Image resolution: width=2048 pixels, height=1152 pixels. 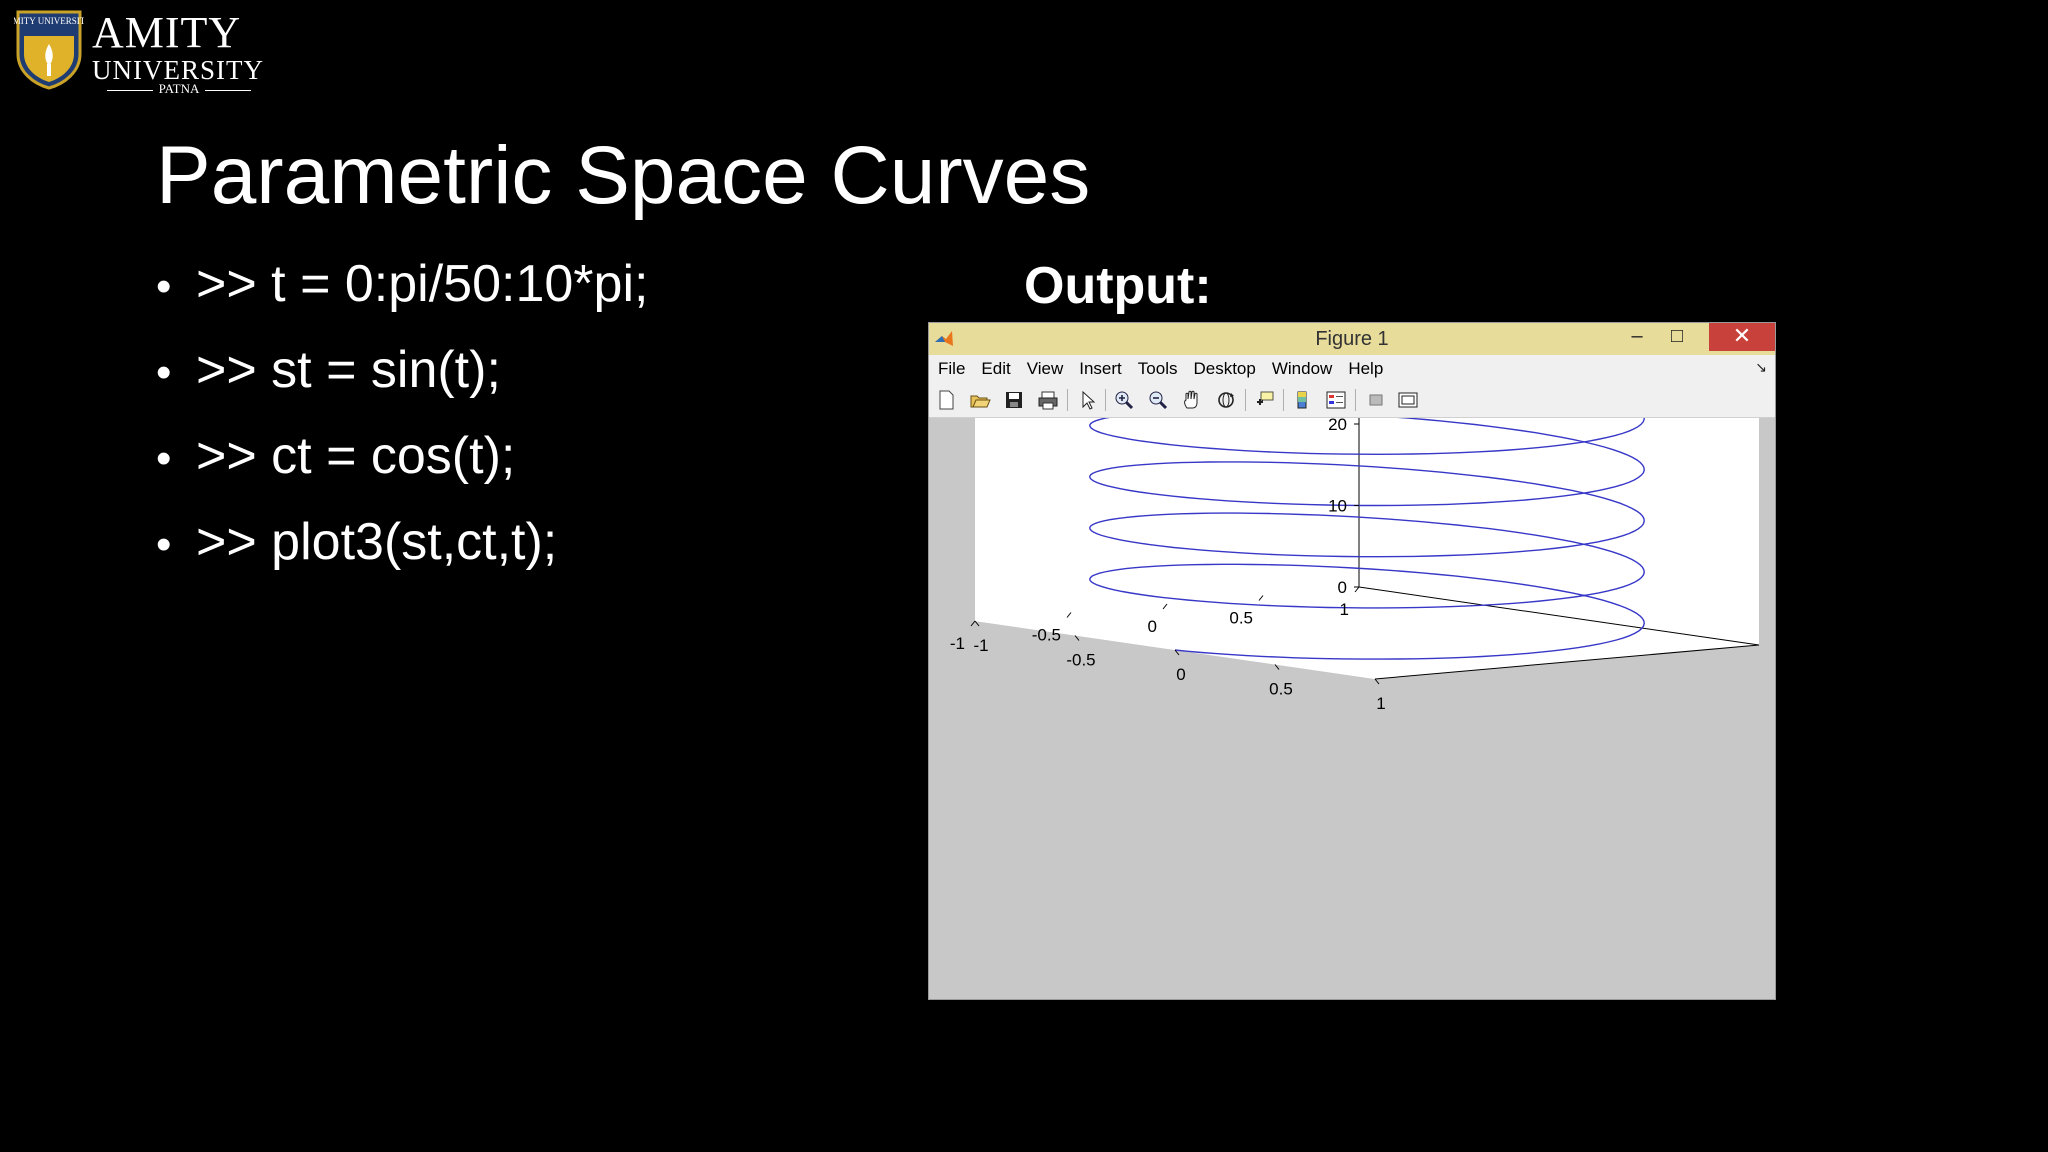 I want to click on y-tick-label: -1, so click(x=957, y=643).